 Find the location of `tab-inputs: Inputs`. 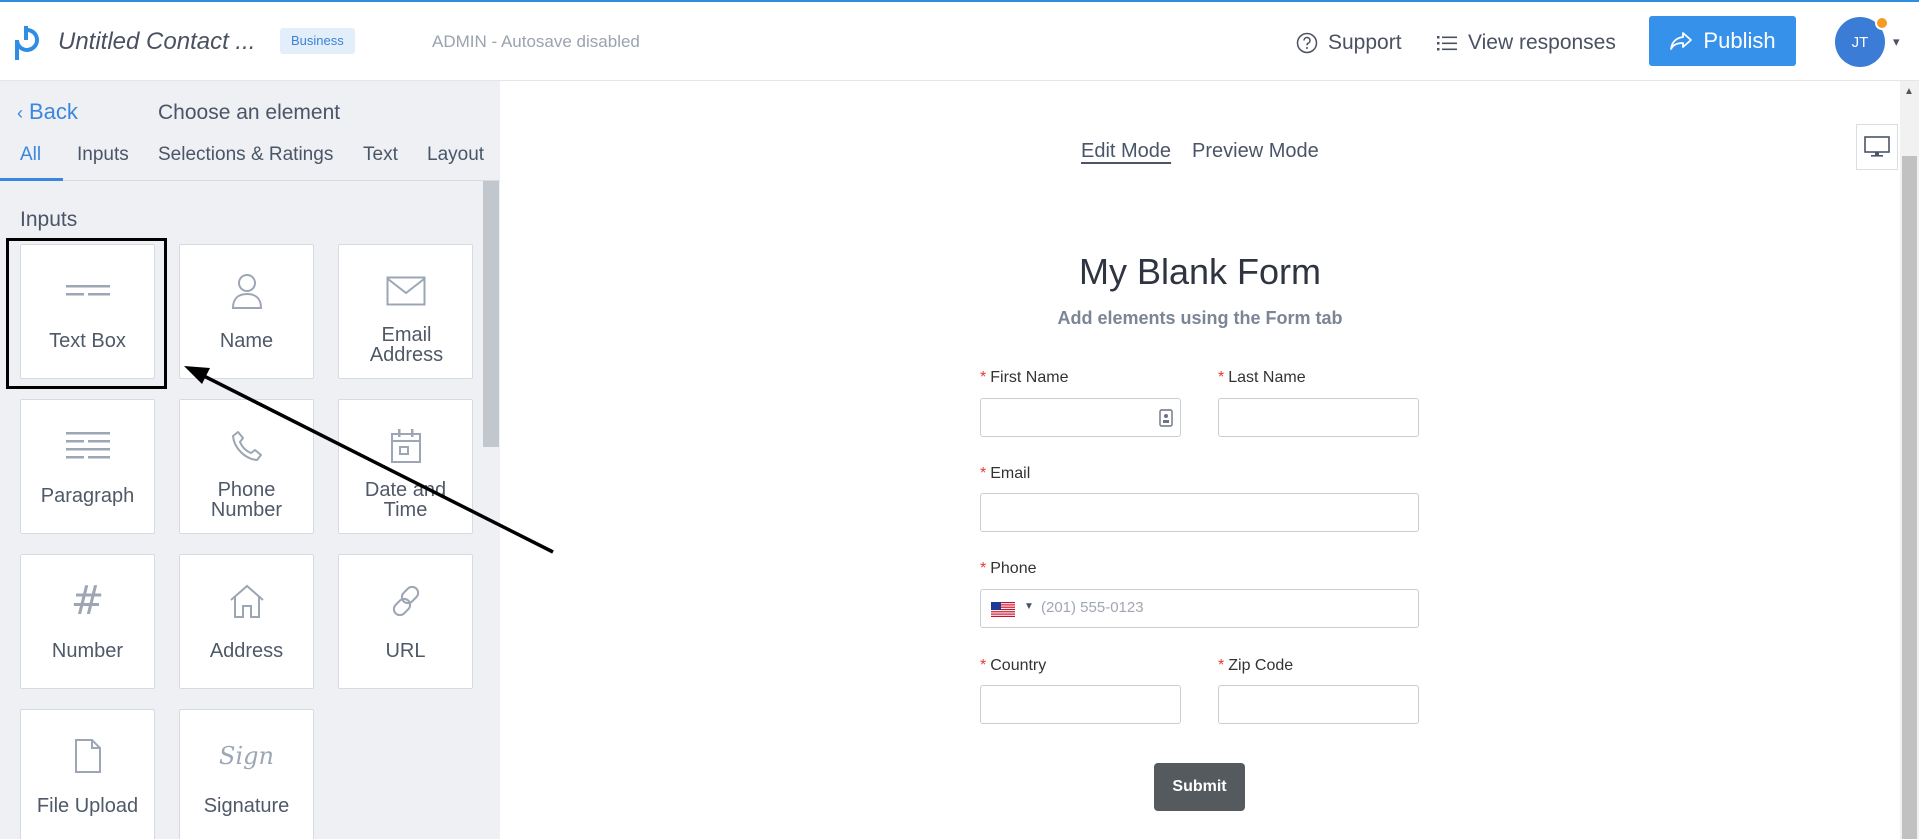

tab-inputs: Inputs is located at coordinates (103, 162).